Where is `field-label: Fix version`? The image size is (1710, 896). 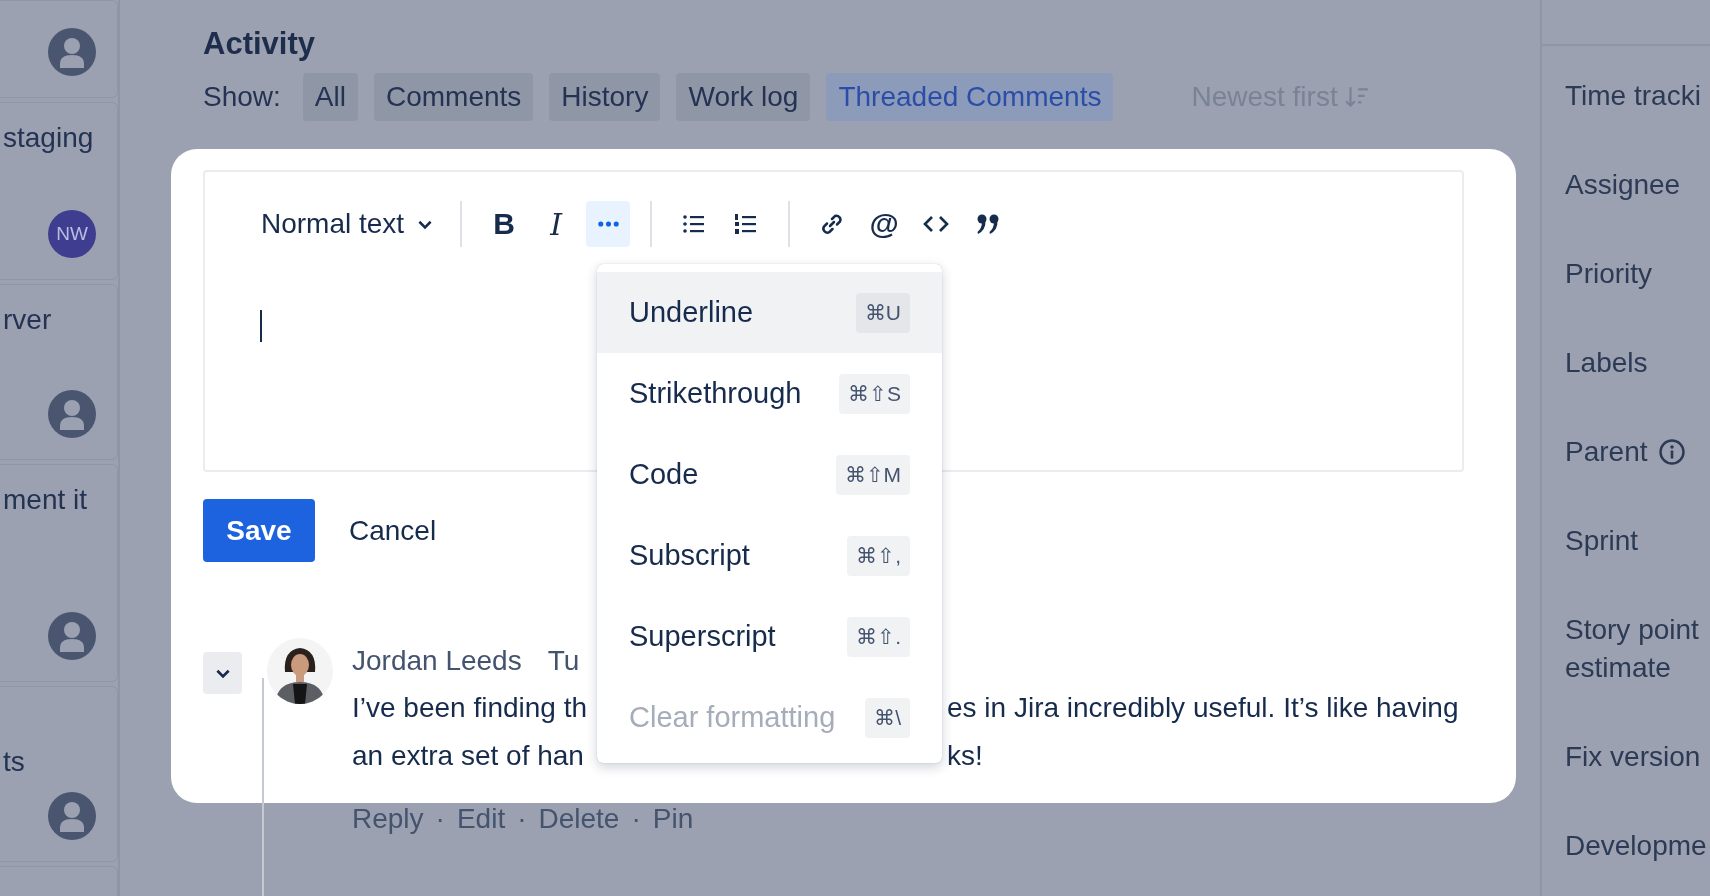 field-label: Fix version is located at coordinates (1633, 757).